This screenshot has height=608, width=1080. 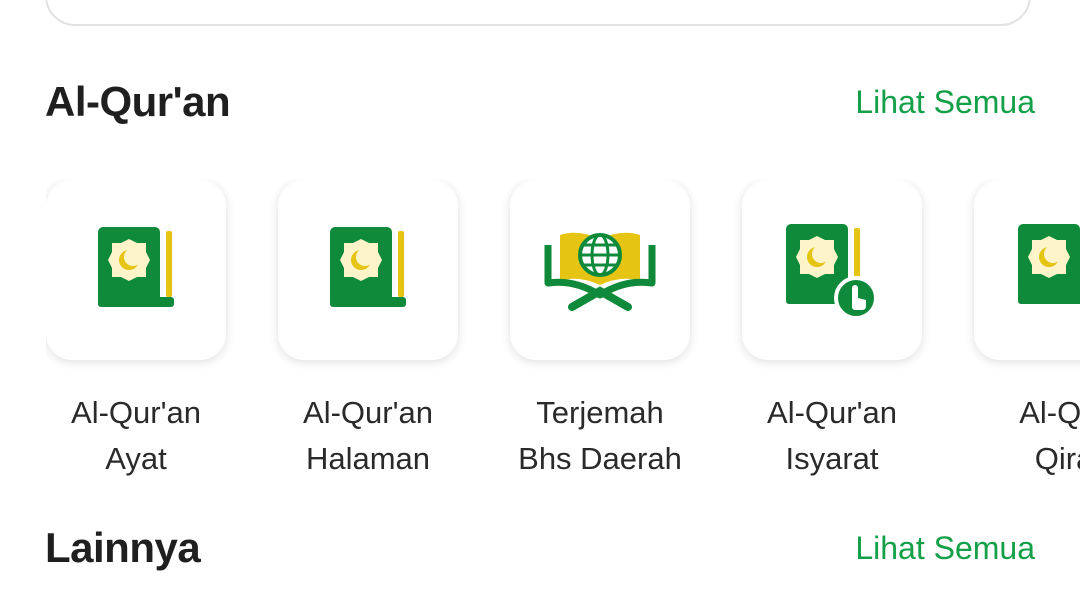 I want to click on quran-globe-icon, so click(x=600, y=270).